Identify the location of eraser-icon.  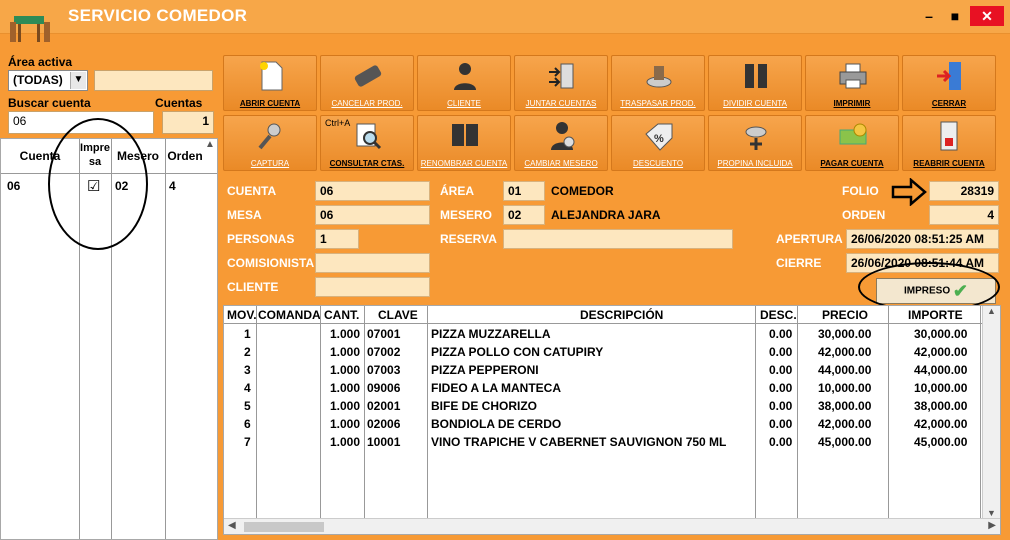
(368, 76).